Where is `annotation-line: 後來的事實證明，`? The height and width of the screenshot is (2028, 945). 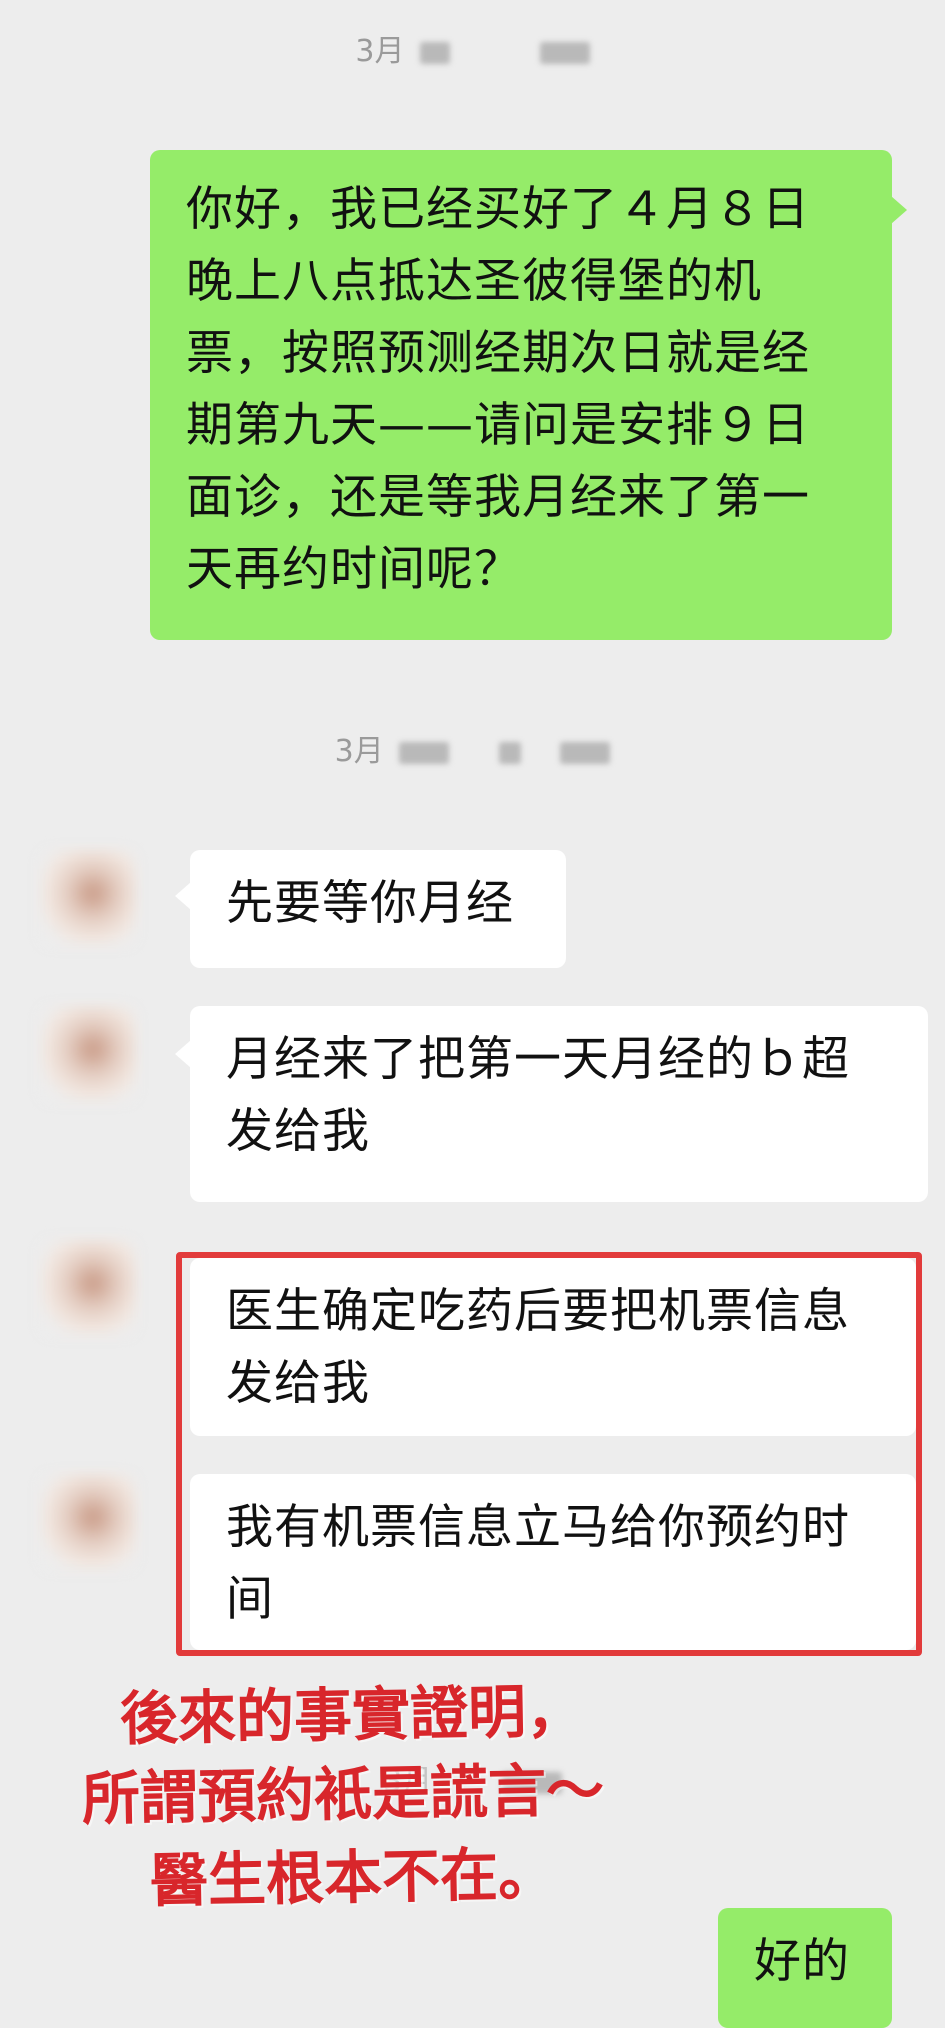 annotation-line: 後來的事實證明， is located at coordinates (352, 1715).